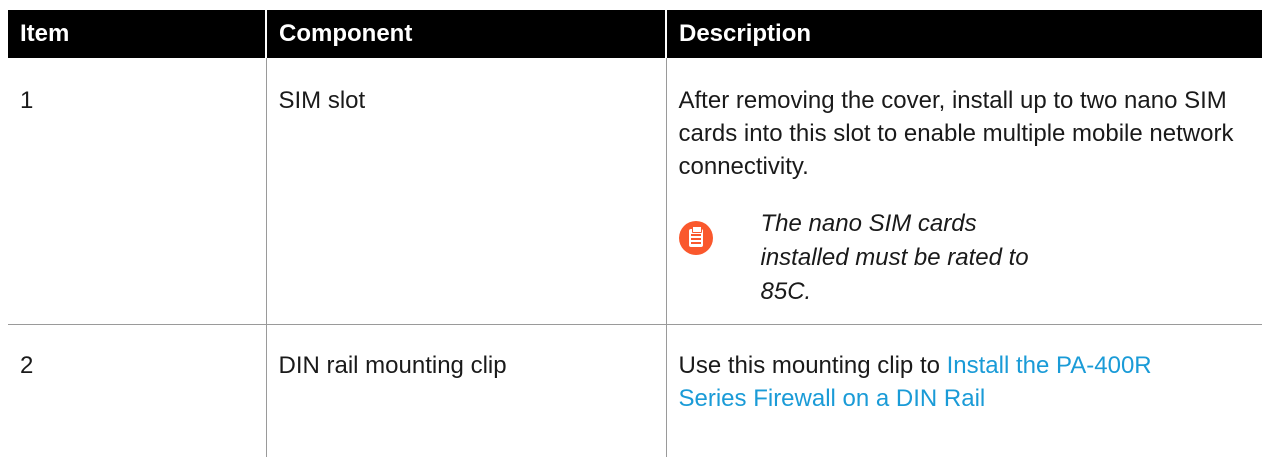  What do you see at coordinates (964, 34) in the screenshot?
I see `header-description: Description` at bounding box center [964, 34].